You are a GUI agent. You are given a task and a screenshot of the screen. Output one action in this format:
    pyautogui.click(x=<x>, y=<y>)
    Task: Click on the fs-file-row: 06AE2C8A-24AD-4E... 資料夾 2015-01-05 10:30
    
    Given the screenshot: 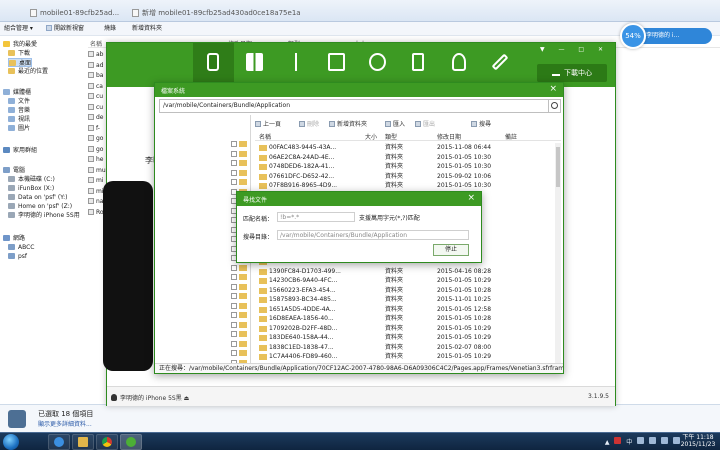 What is the action you would take?
    pyautogui.click(x=408, y=157)
    